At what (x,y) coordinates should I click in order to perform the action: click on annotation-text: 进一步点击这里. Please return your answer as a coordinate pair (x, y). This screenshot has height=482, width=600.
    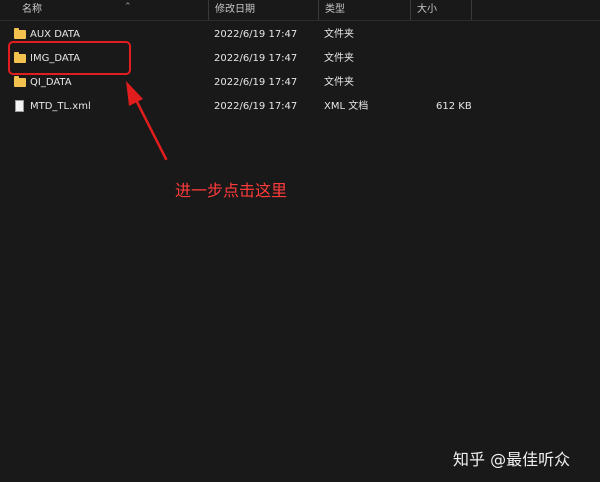
    Looking at the image, I should click on (231, 190).